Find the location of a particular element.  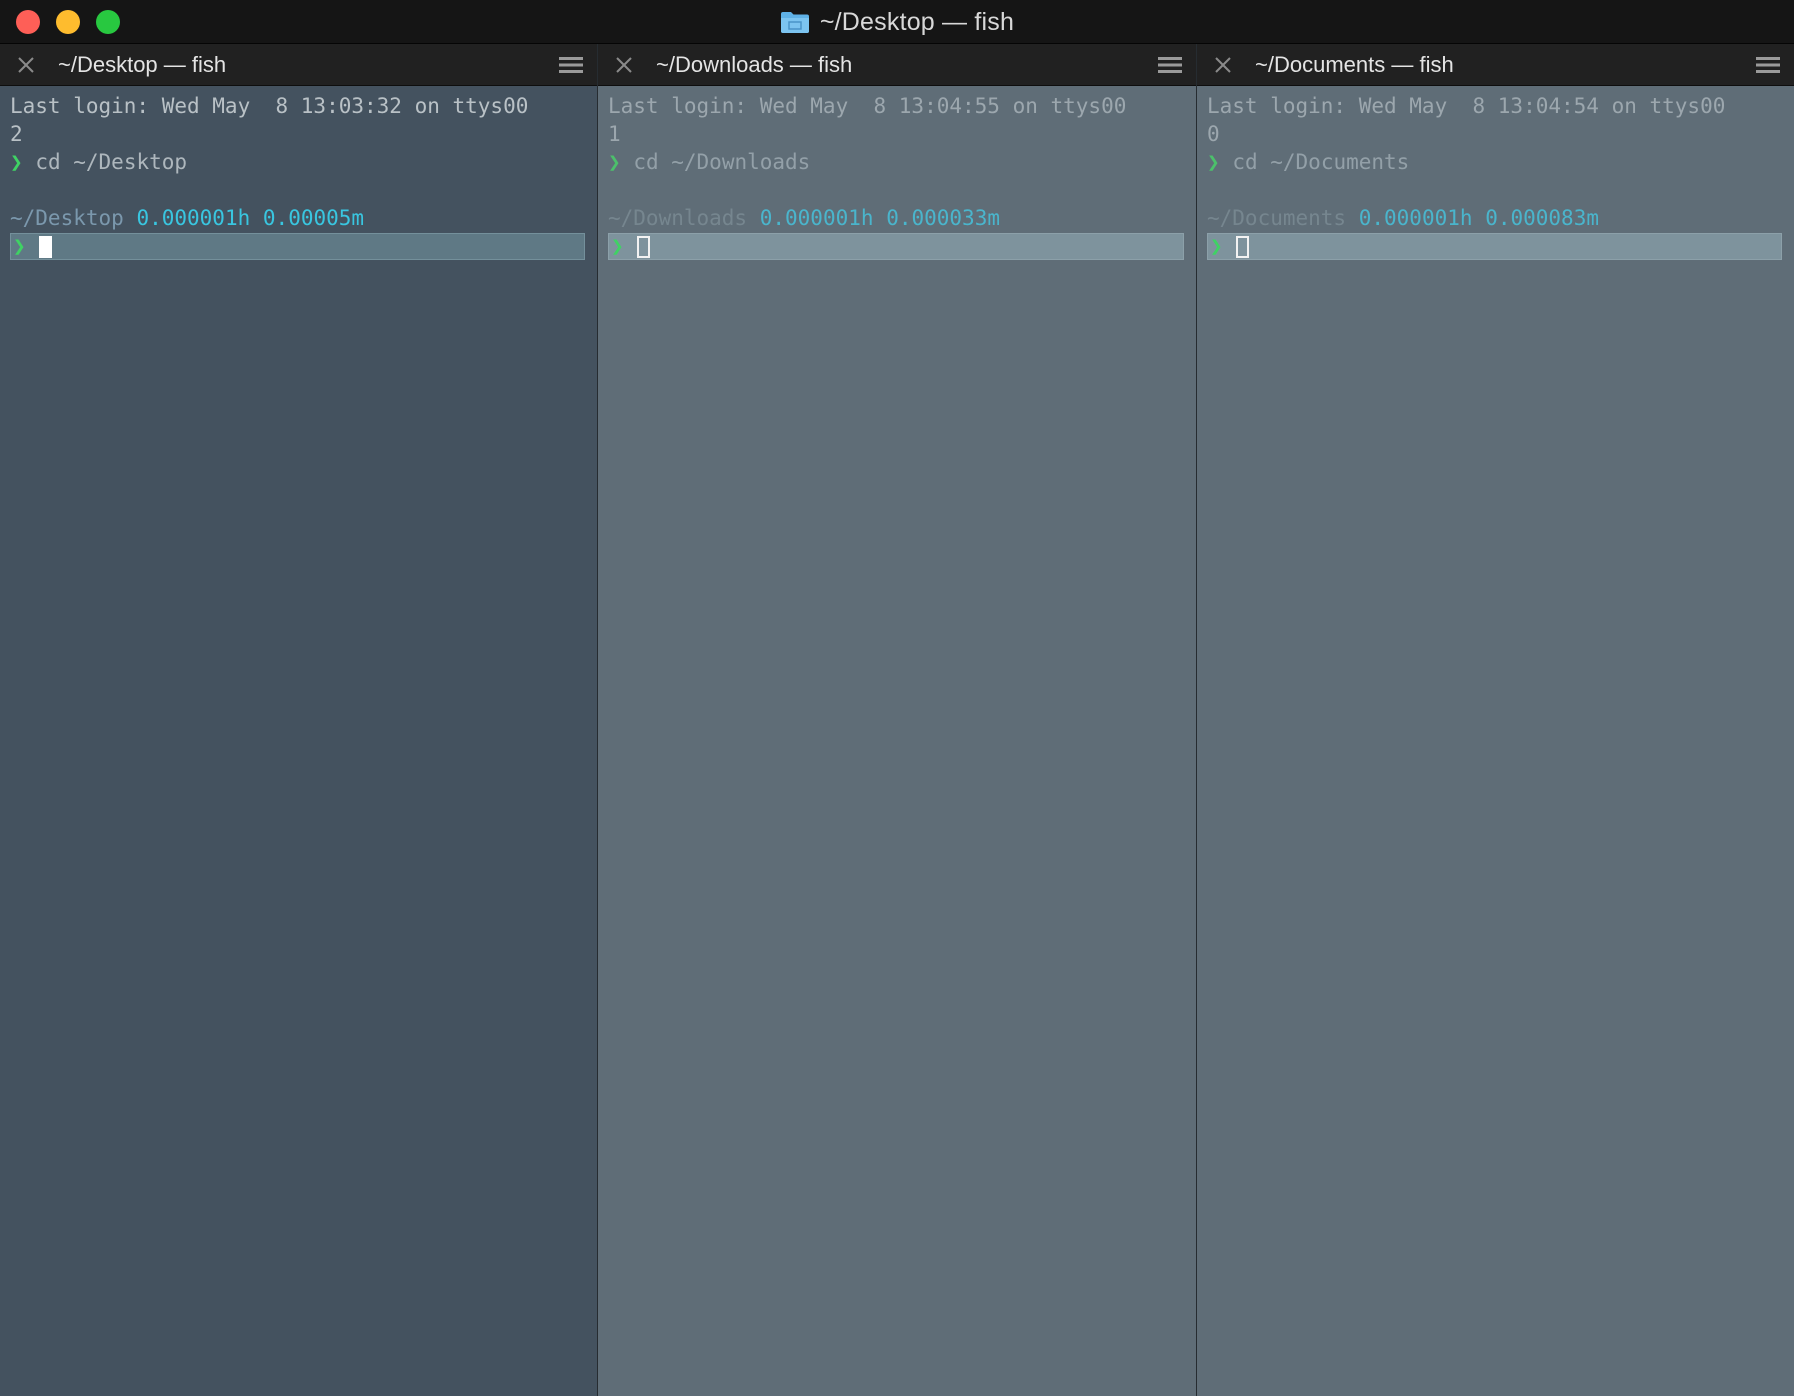

pane-title: ~/Documents — fish is located at coordinates (1354, 64).